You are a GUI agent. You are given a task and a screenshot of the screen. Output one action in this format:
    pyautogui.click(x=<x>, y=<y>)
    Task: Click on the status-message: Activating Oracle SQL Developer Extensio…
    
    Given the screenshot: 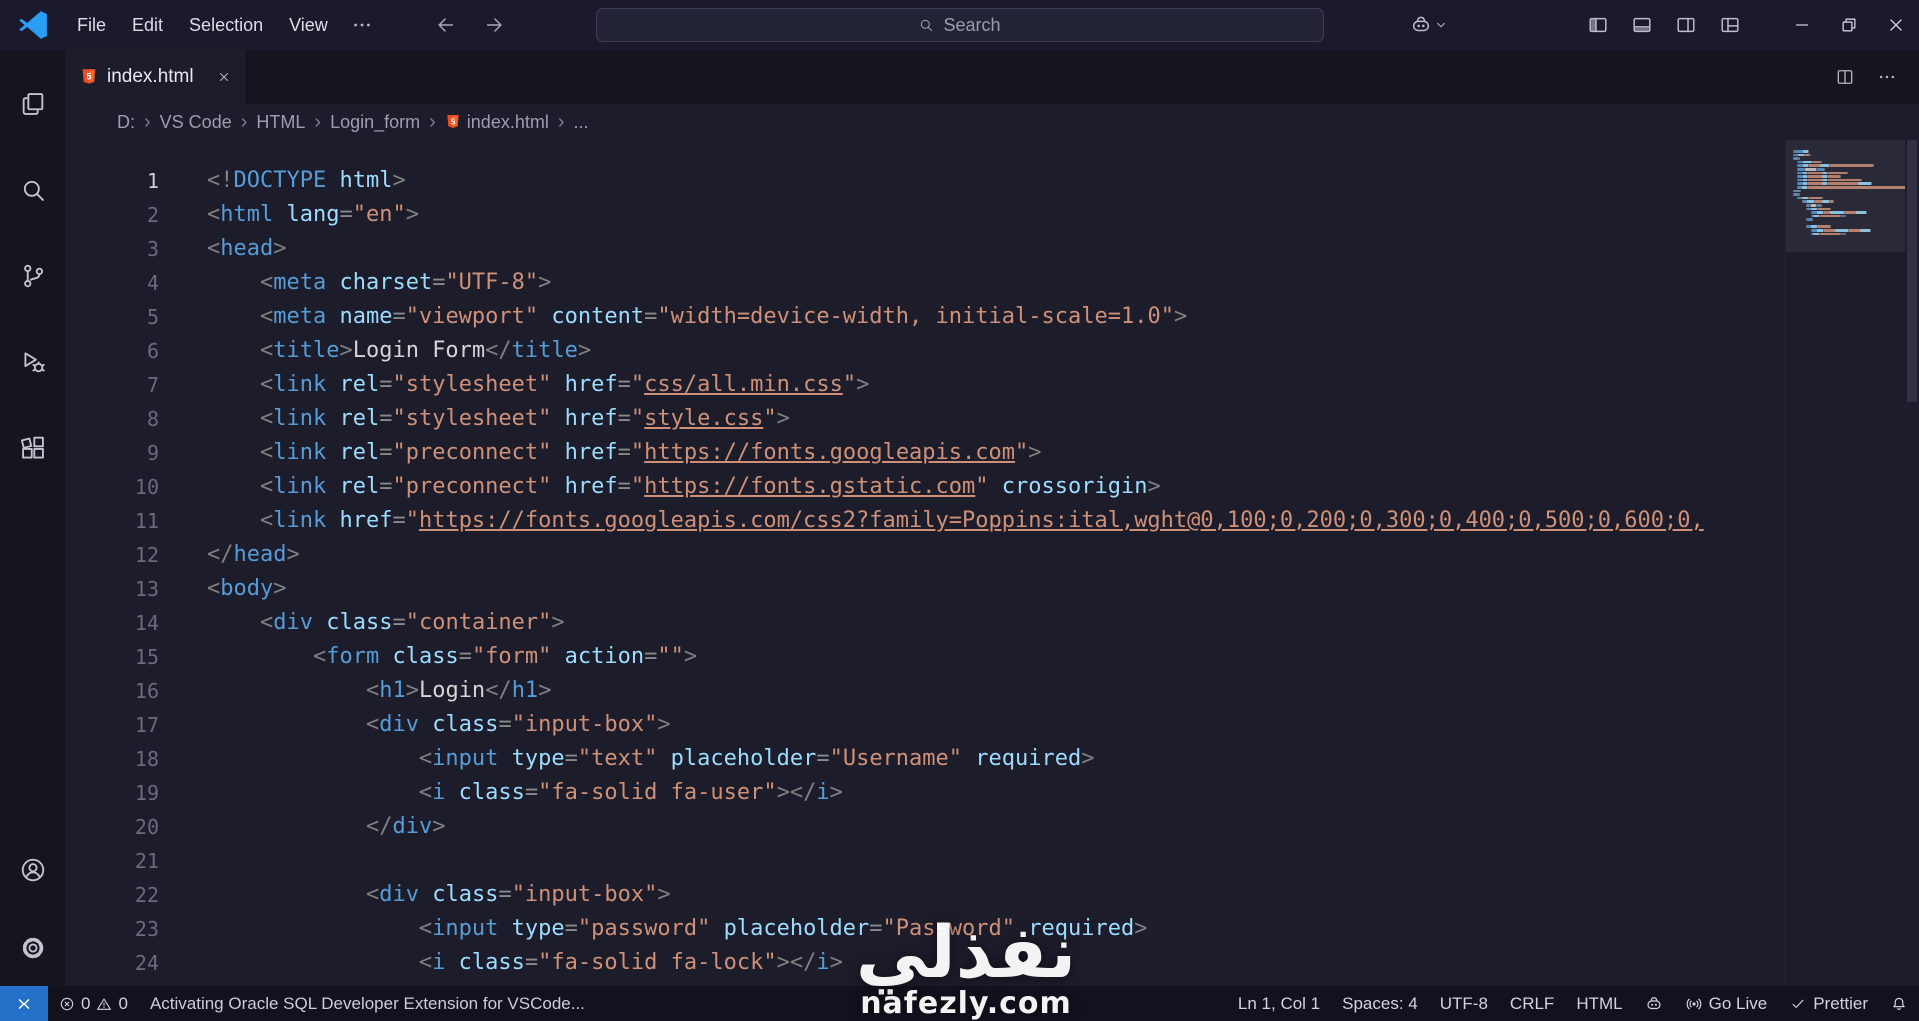 What is the action you would take?
    pyautogui.click(x=367, y=1003)
    